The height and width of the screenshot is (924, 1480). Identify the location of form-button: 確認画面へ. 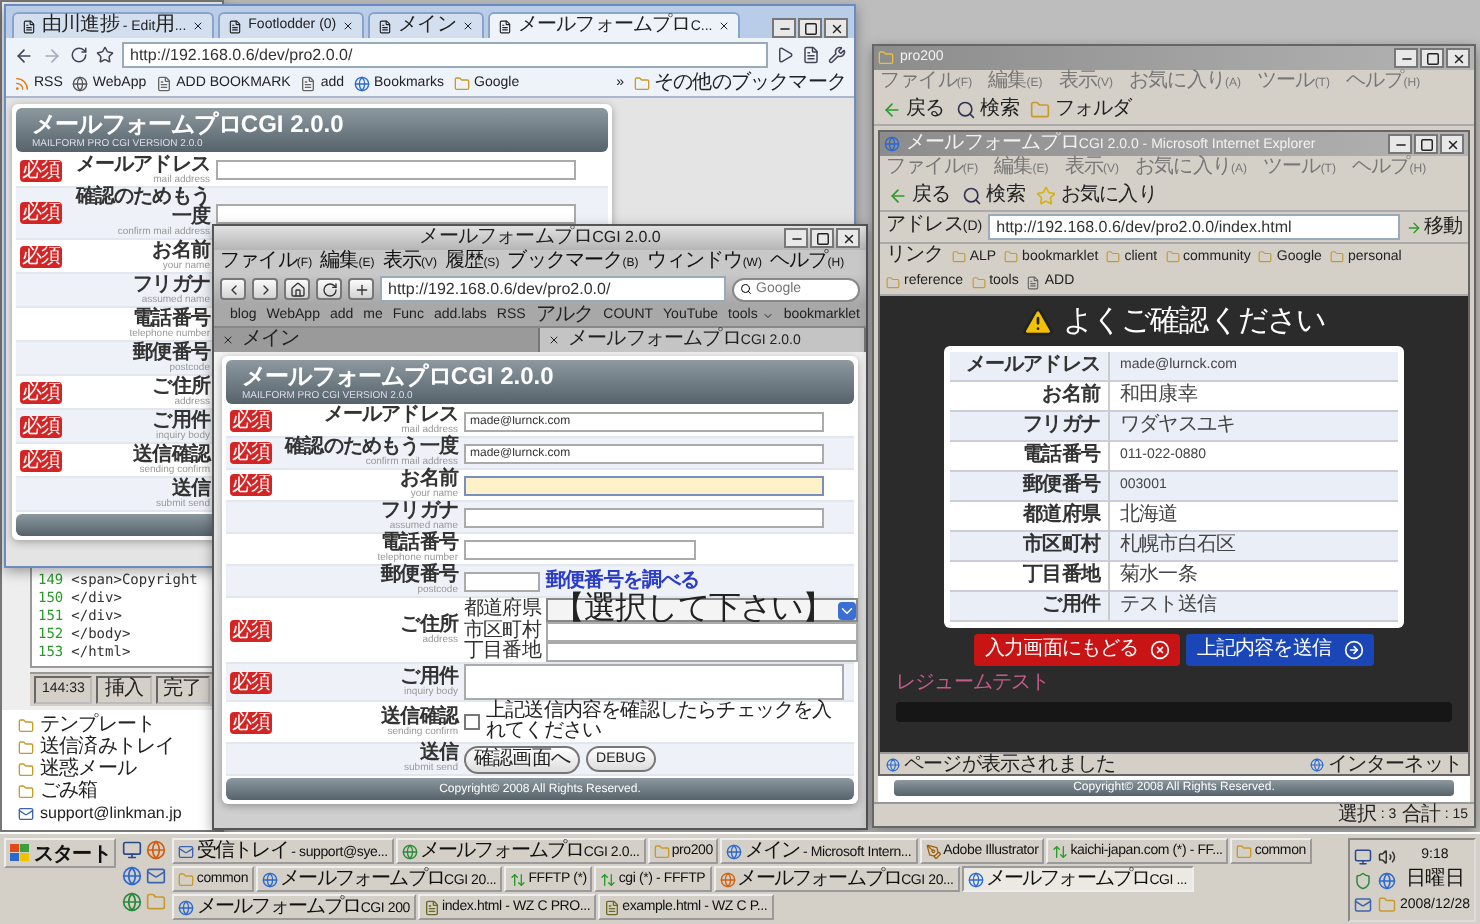
(522, 759).